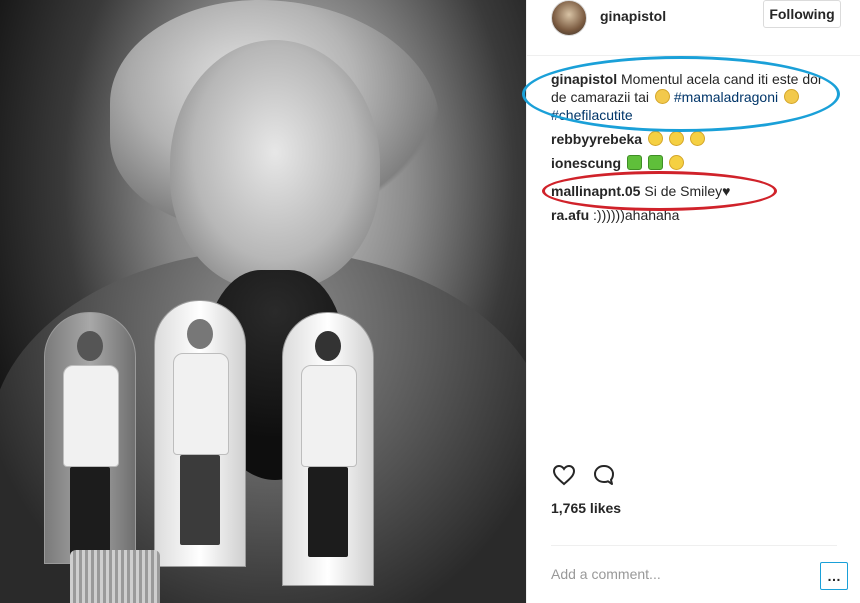  Describe the element at coordinates (726, 97) in the screenshot. I see `hashtag-link: #mamaladragoni` at that location.